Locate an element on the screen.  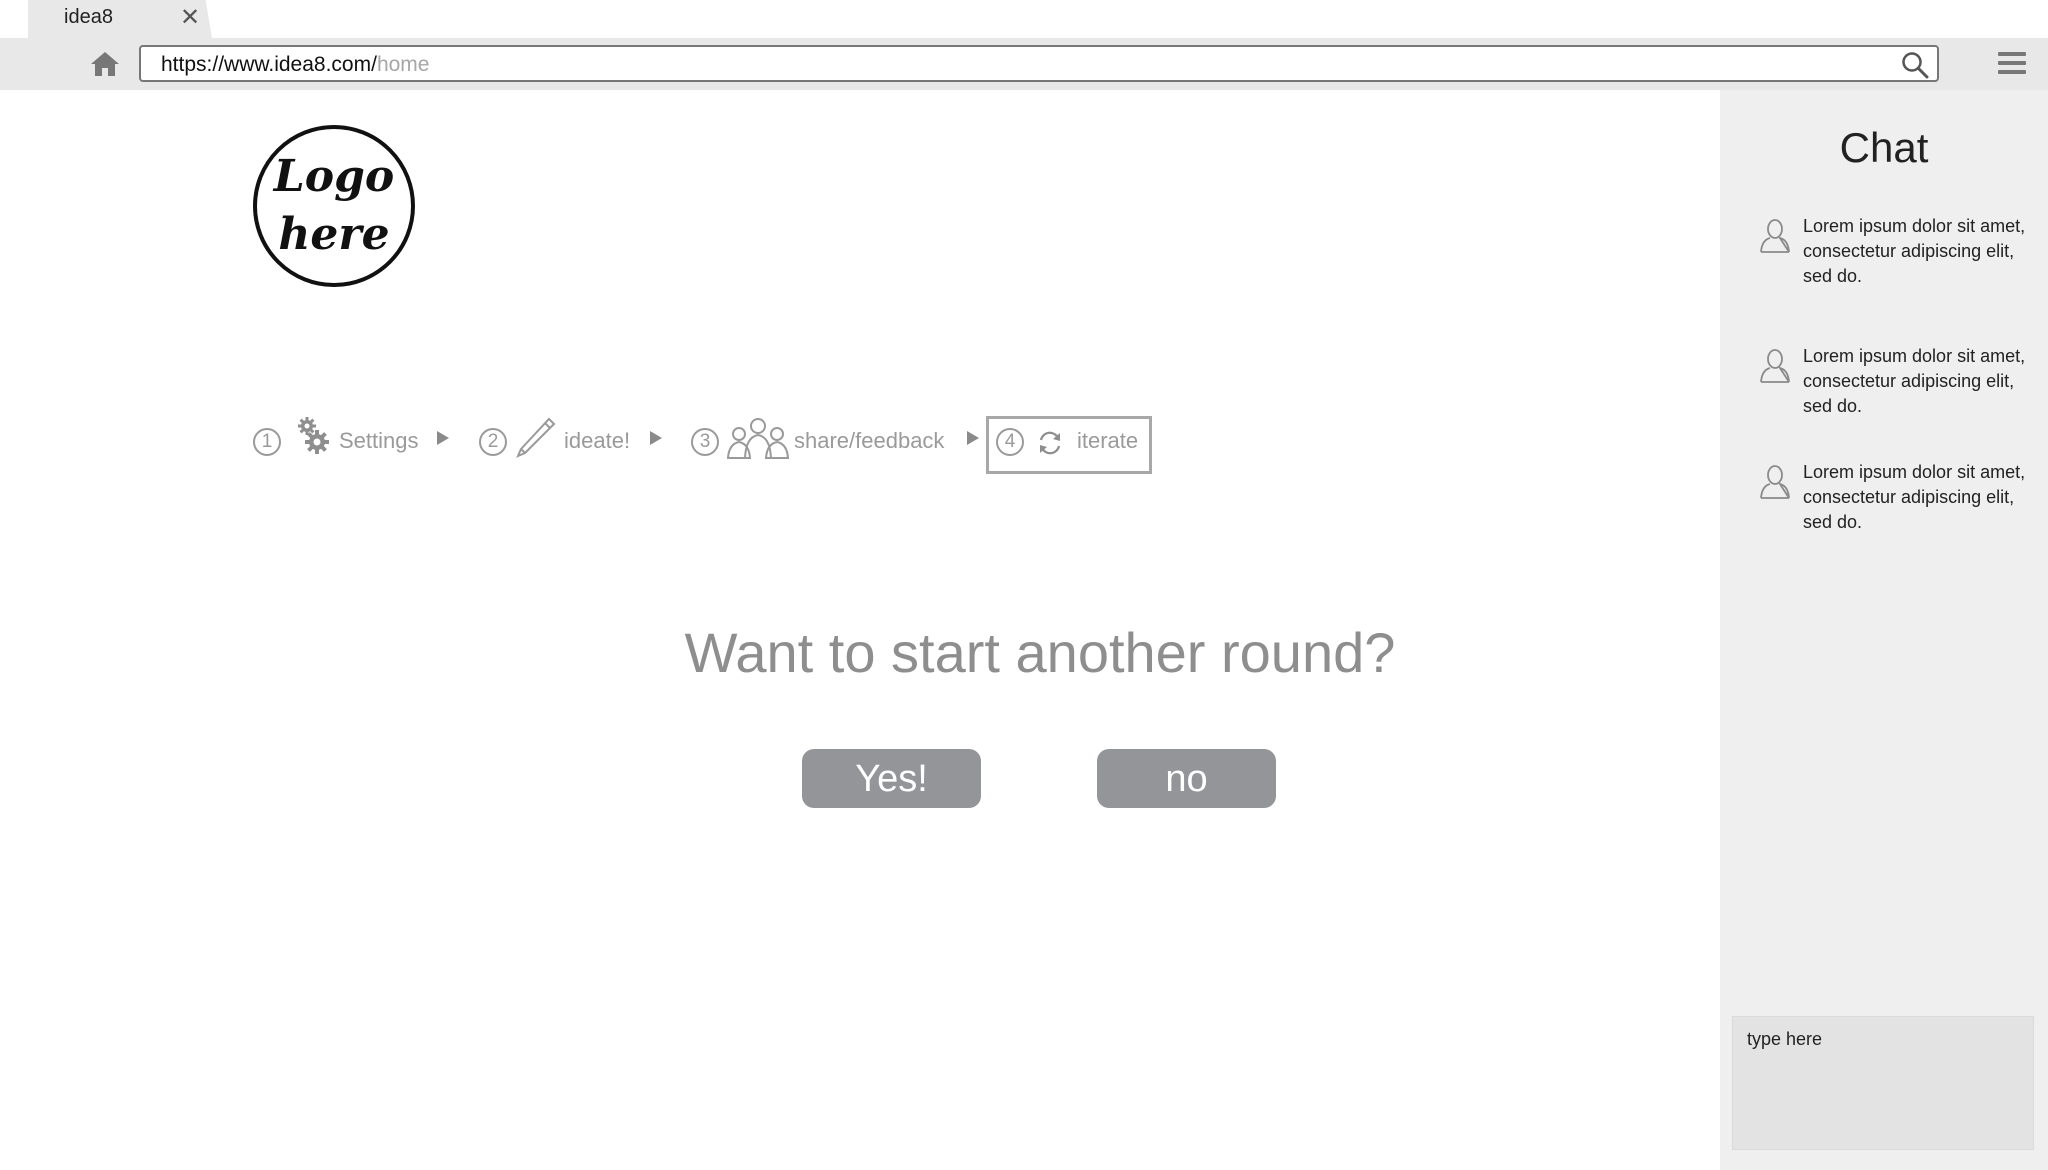
url-text: https://www.idea8.com/home is located at coordinates (295, 65).